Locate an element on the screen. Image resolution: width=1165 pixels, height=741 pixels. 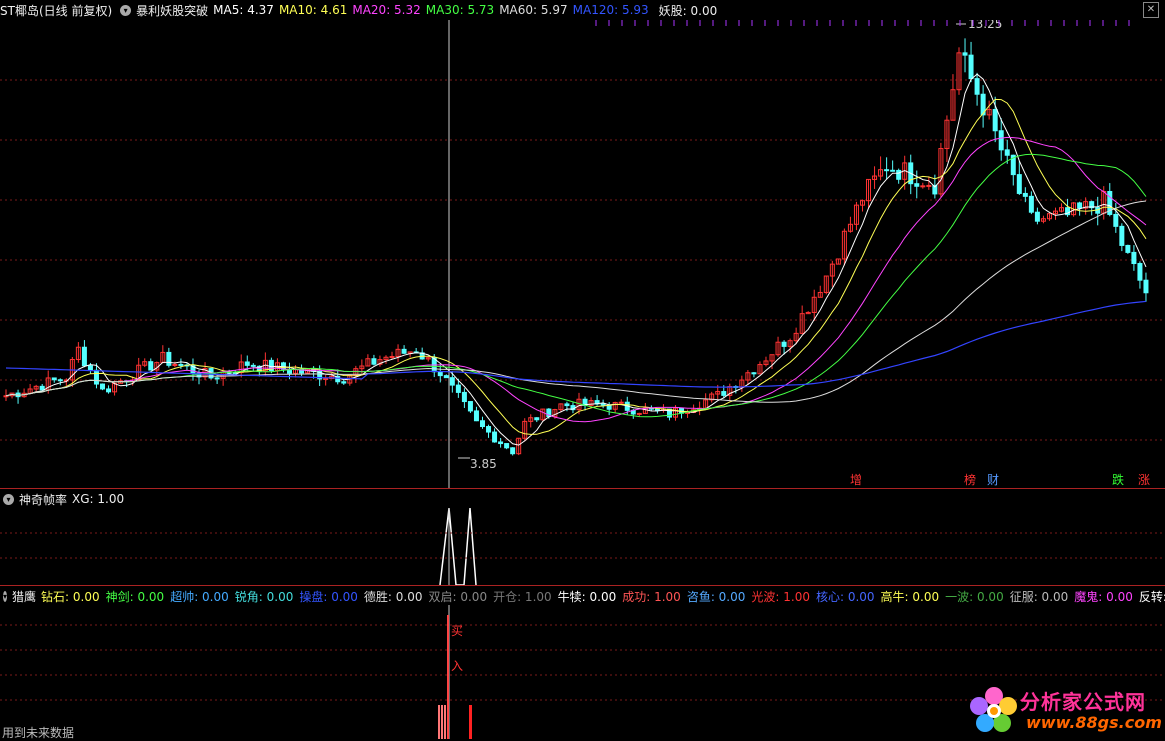
indicator-name: 暴利妖股突破 is located at coordinates (172, 10).